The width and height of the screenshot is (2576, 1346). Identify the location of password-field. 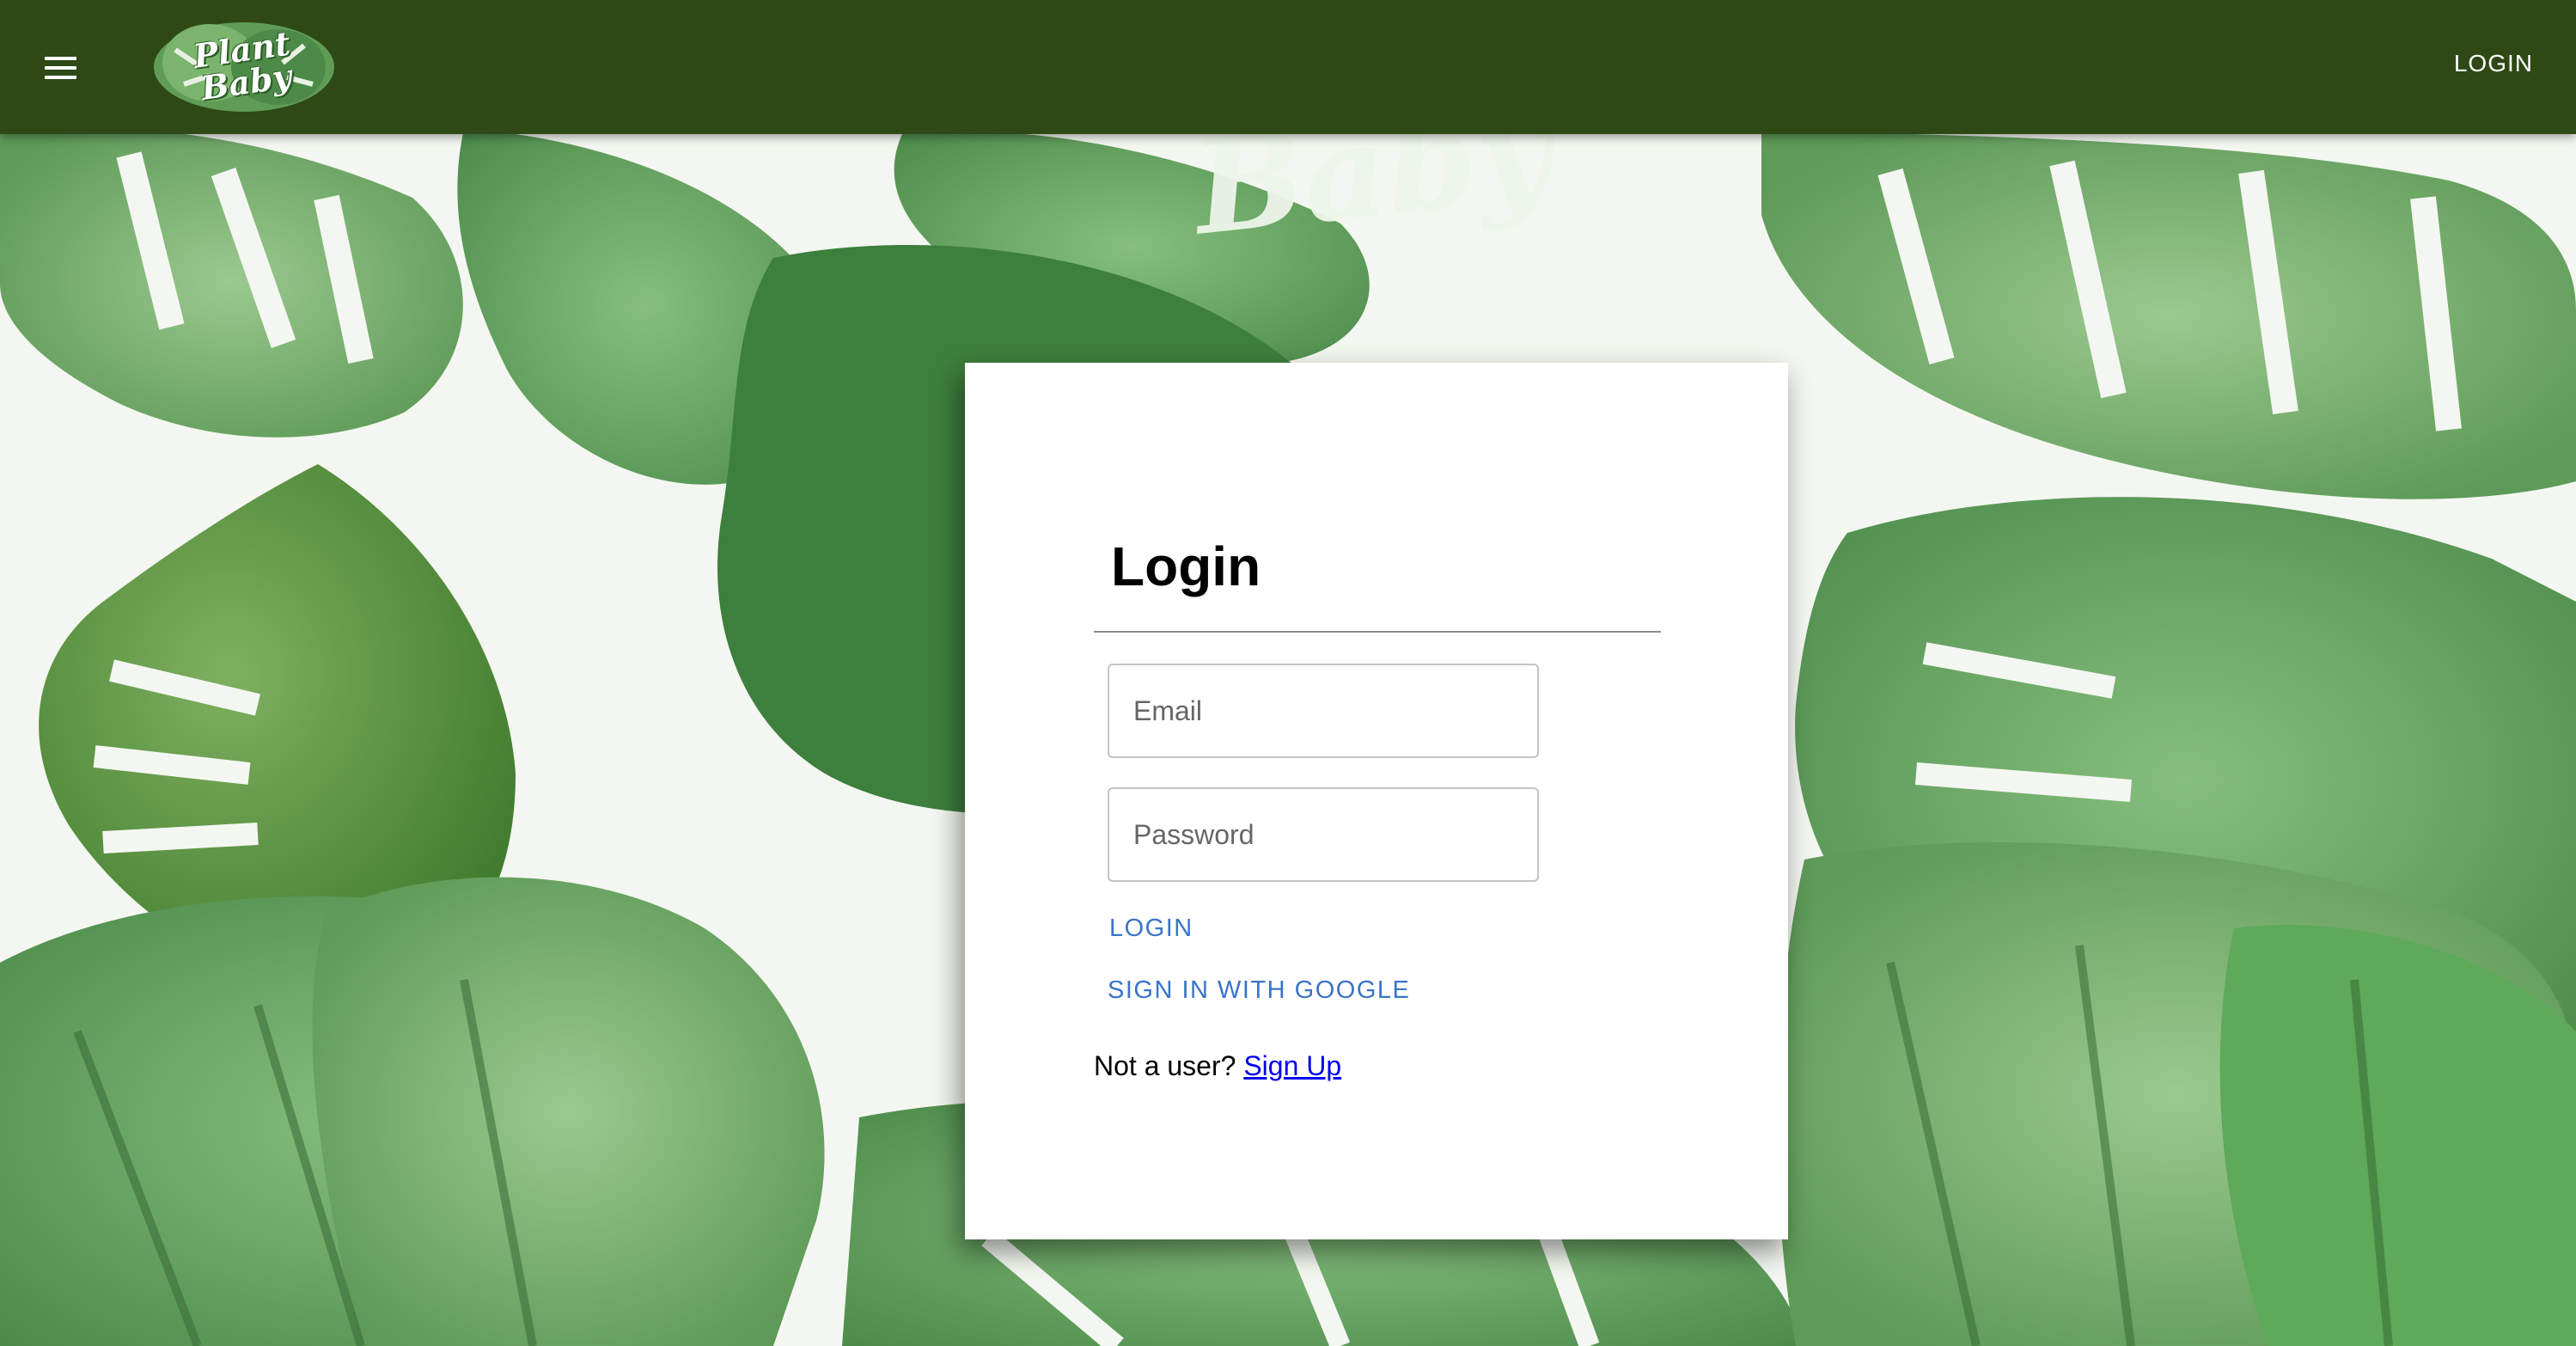
(1323, 834).